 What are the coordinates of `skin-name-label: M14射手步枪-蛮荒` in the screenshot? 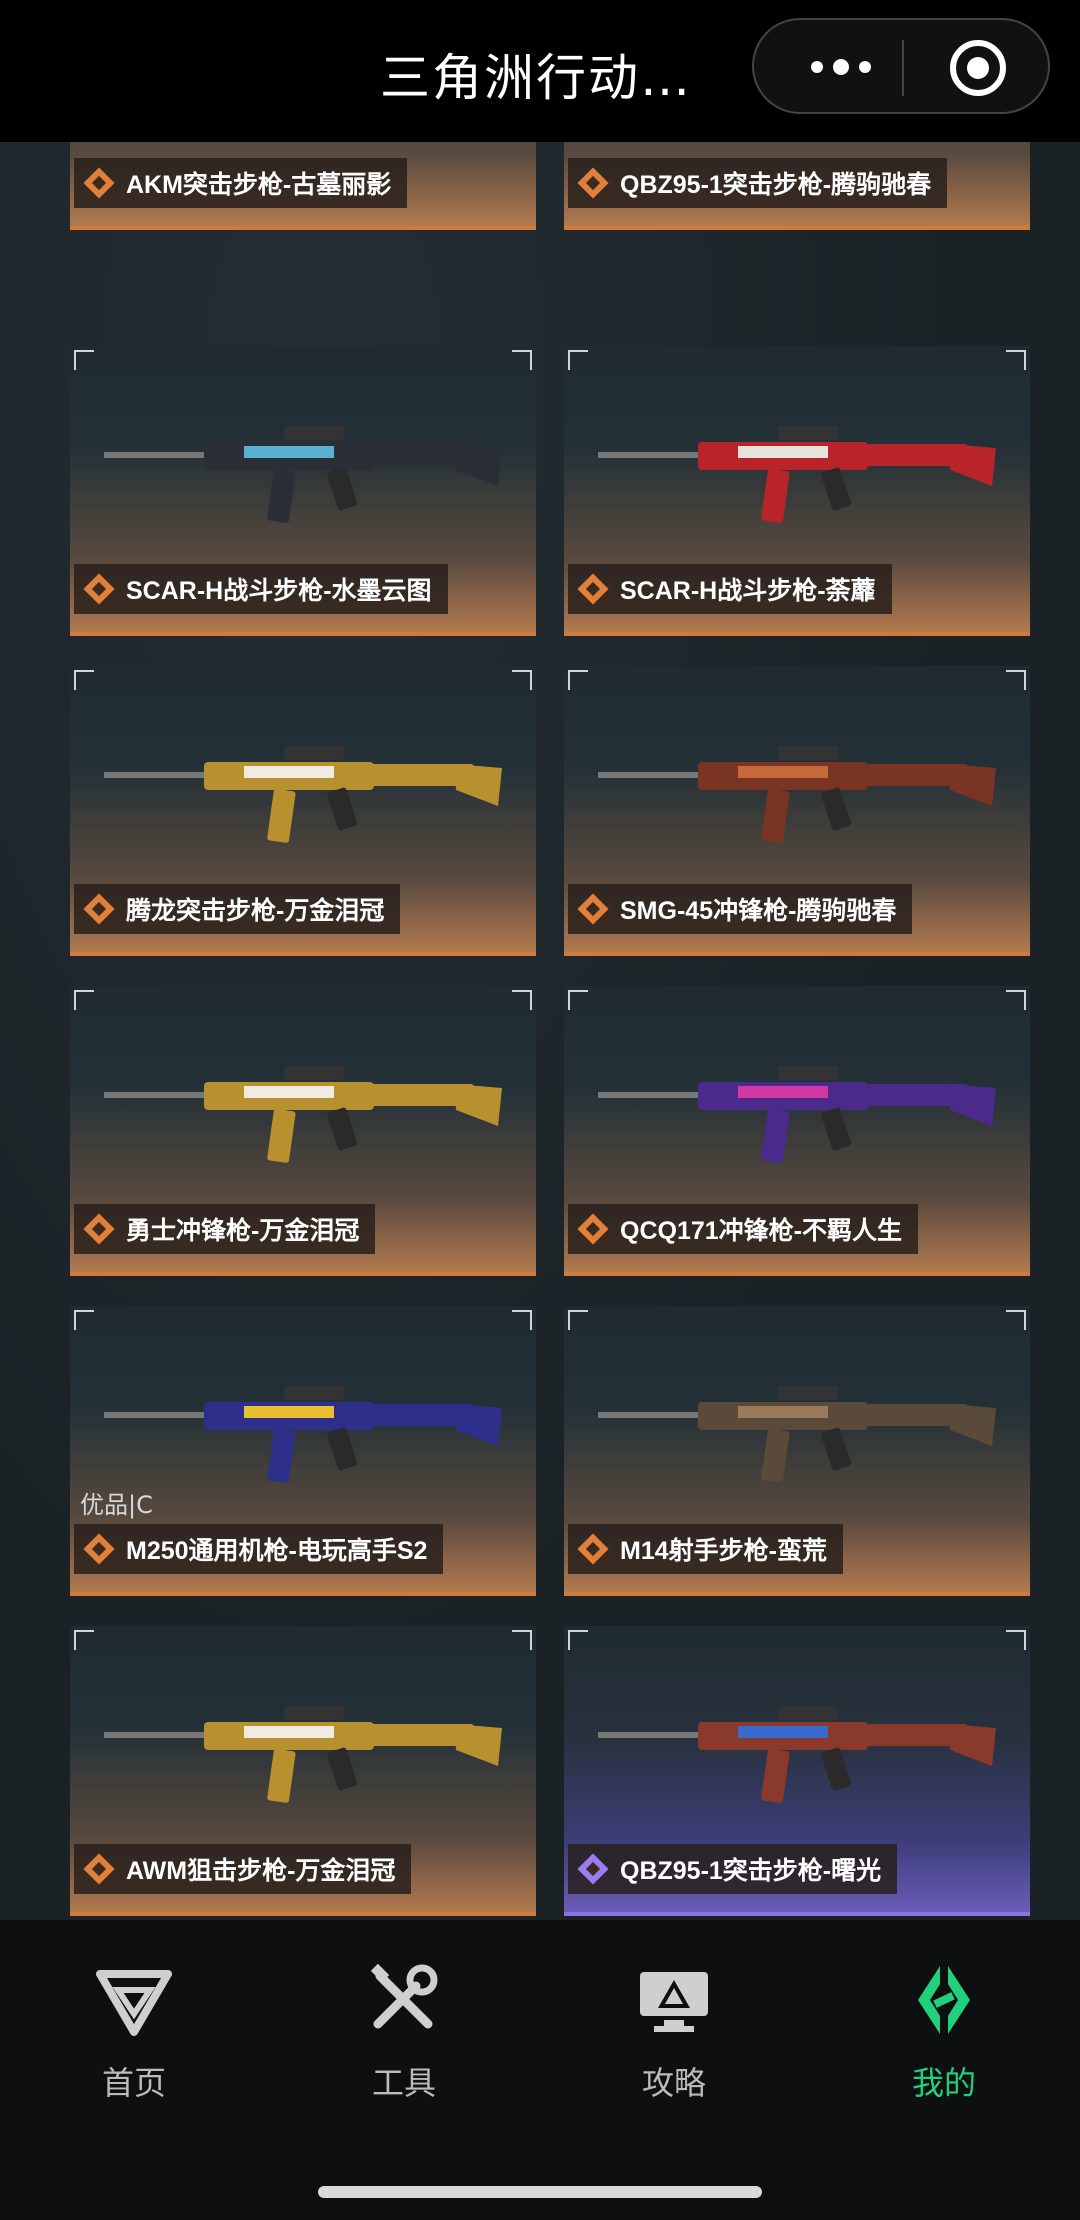 It's located at (705, 1549).